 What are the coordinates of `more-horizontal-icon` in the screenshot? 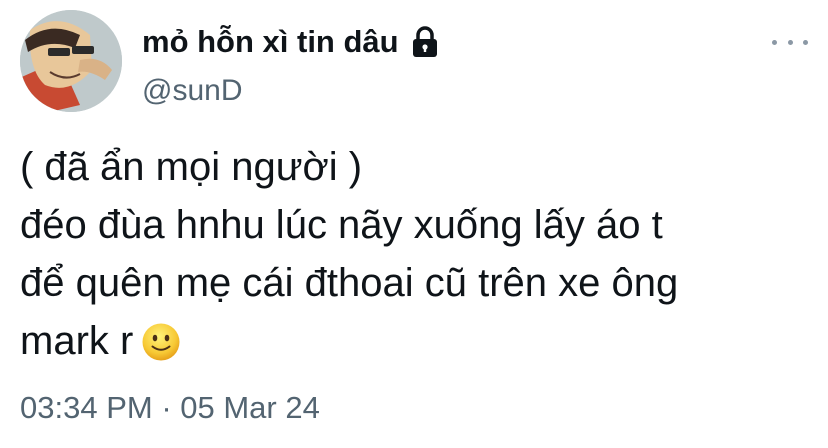 It's located at (790, 42).